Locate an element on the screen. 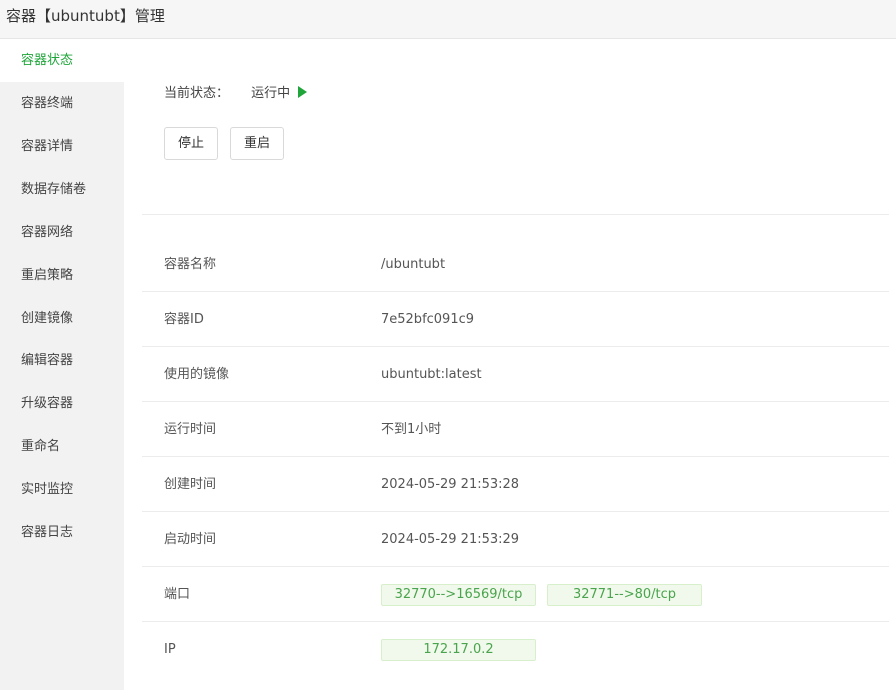 The image size is (896, 690). info-key: 创建时间 is located at coordinates (190, 484).